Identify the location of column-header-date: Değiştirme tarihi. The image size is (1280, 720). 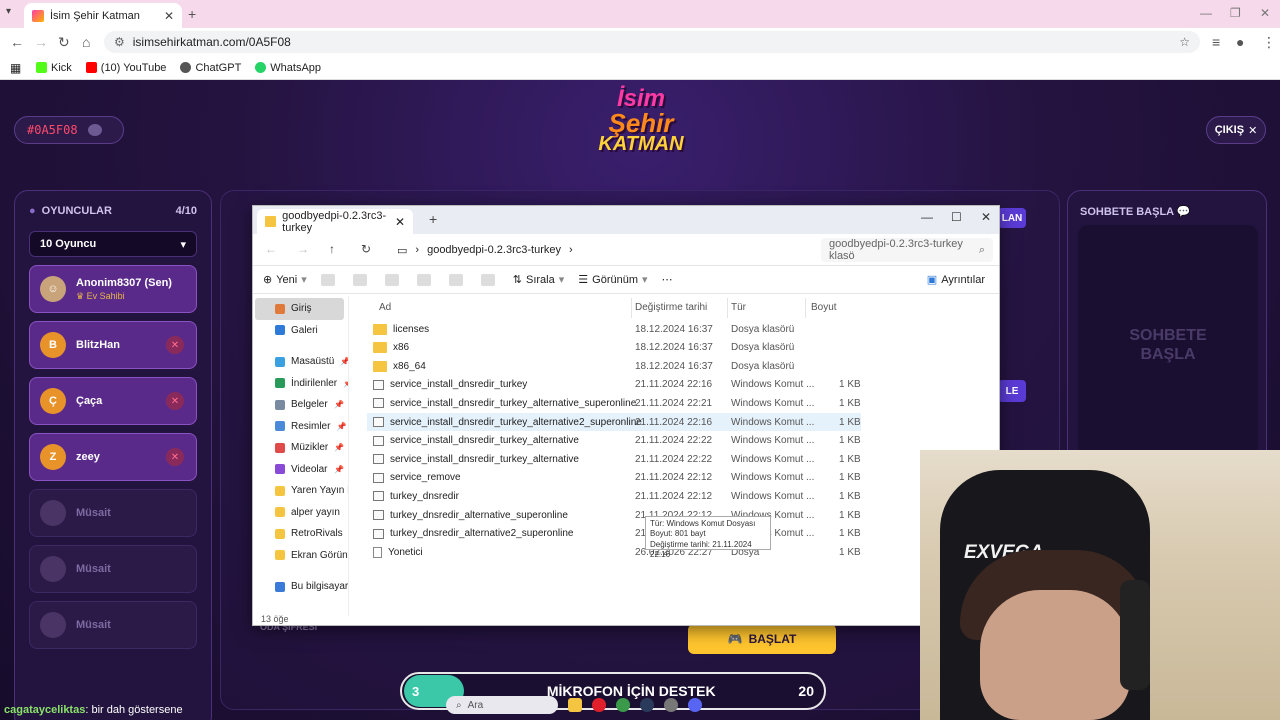
(671, 307).